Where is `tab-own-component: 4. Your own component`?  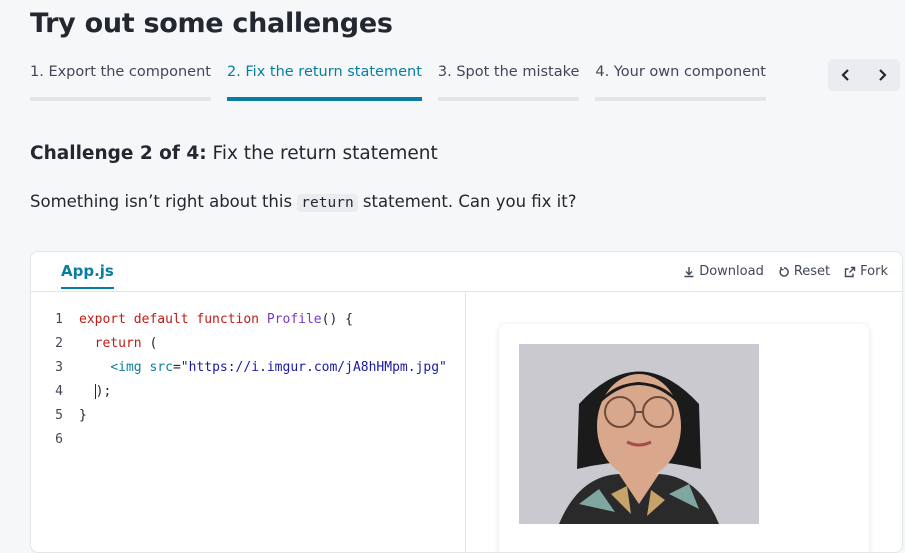
tab-own-component: 4. Your own component is located at coordinates (680, 82).